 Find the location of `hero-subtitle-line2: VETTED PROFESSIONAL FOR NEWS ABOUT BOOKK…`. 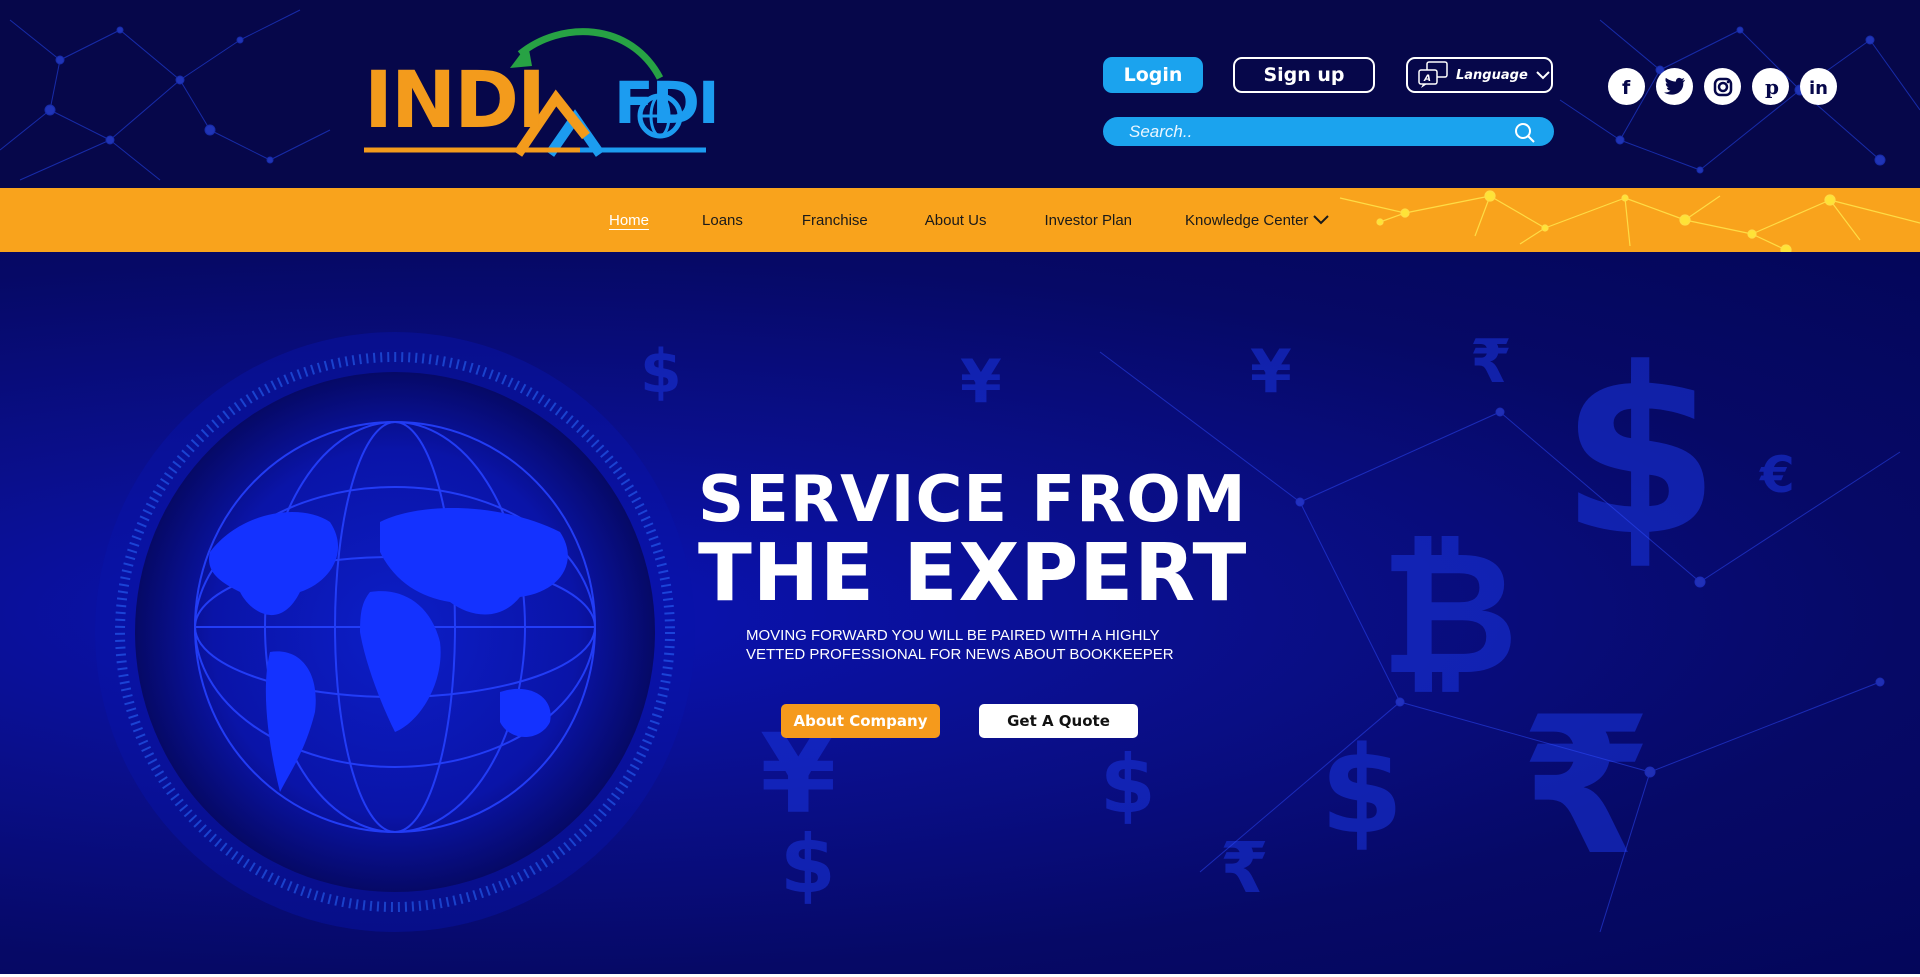

hero-subtitle-line2: VETTED PROFESSIONAL FOR NEWS ABOUT BOOKK… is located at coordinates (960, 654).